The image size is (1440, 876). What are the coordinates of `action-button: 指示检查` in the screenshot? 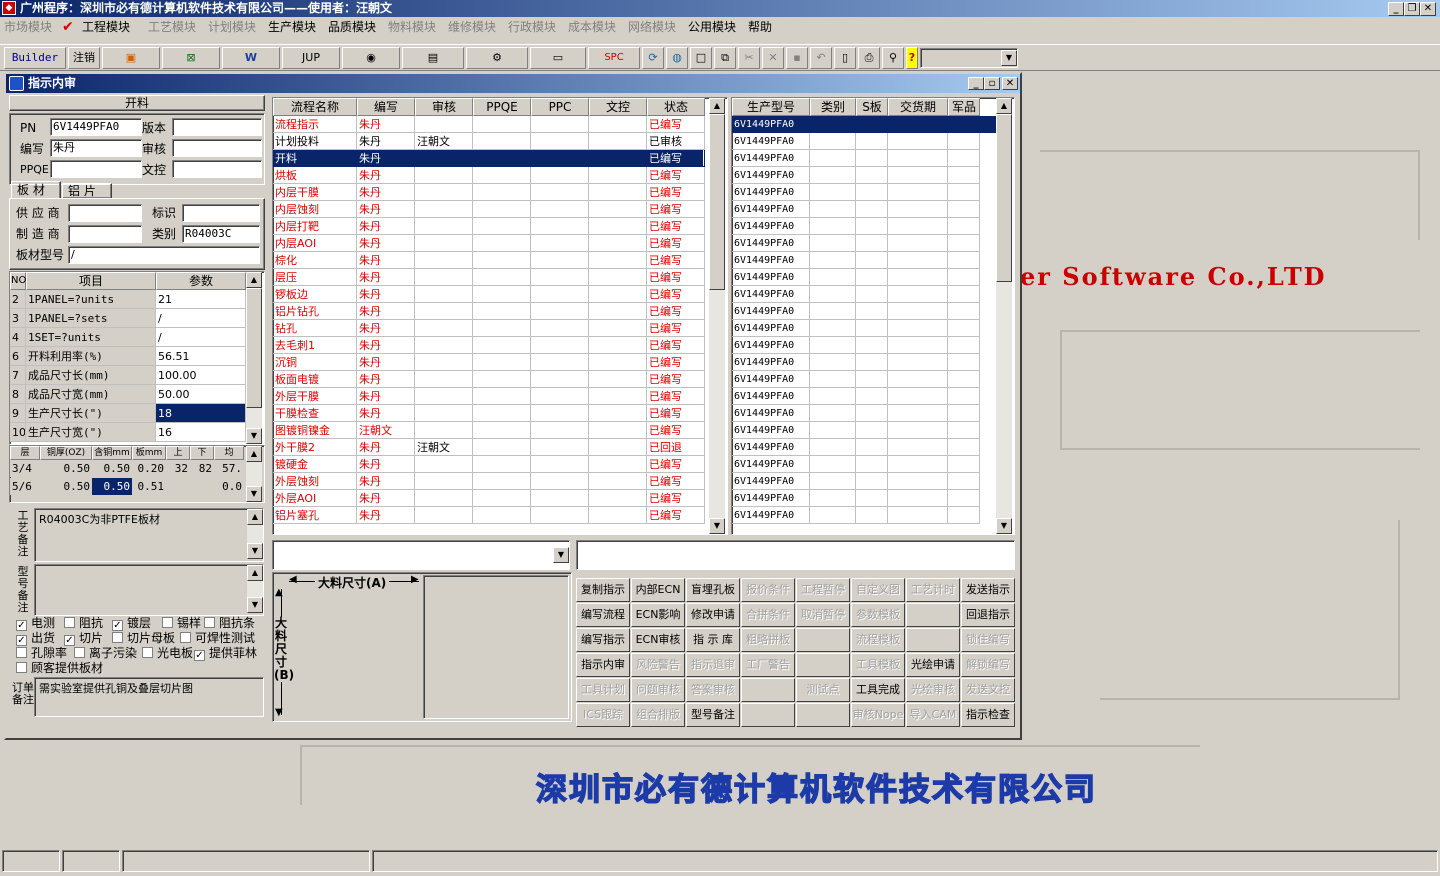 It's located at (988, 715).